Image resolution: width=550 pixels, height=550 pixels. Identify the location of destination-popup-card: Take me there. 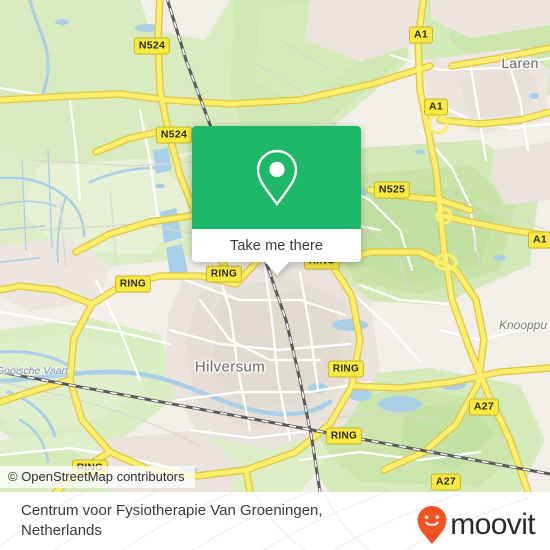
(276, 200).